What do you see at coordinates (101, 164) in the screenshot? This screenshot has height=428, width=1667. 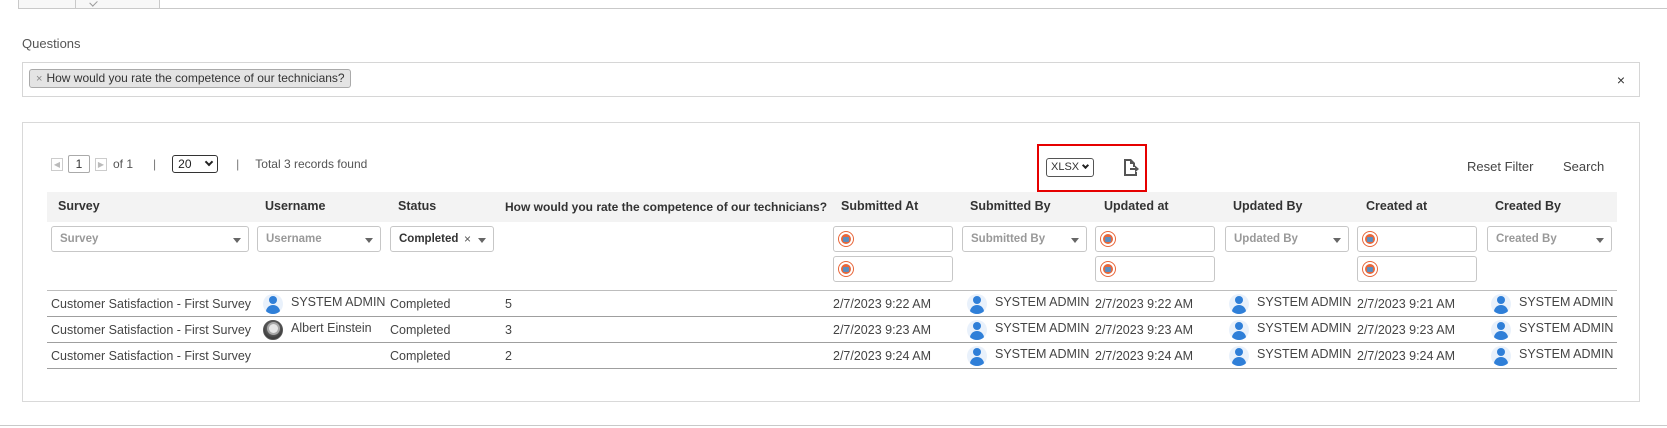 I see `next-page-icon: ▶` at bounding box center [101, 164].